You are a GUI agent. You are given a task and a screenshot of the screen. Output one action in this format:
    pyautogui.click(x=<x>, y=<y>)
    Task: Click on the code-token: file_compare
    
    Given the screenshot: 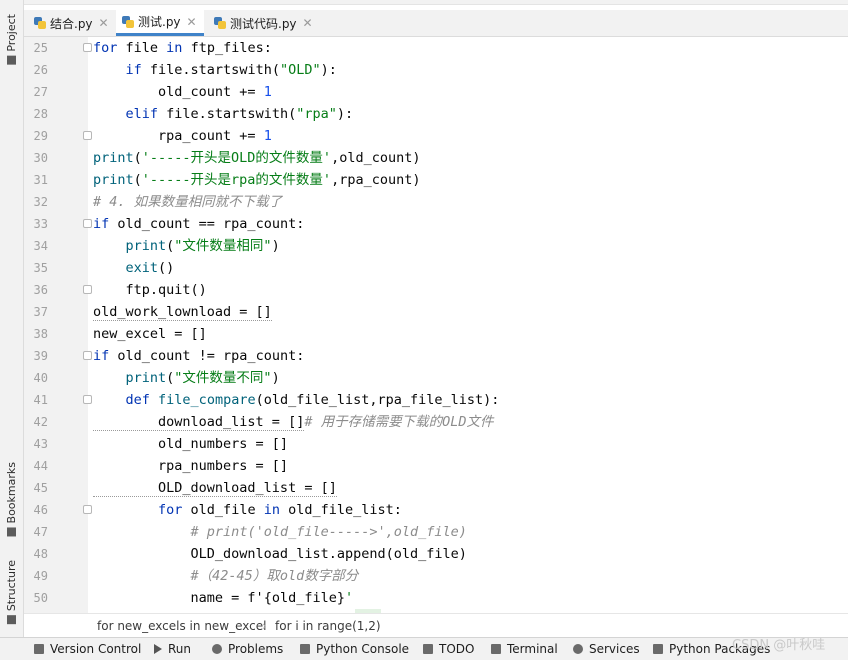 What is the action you would take?
    pyautogui.click(x=207, y=400)
    